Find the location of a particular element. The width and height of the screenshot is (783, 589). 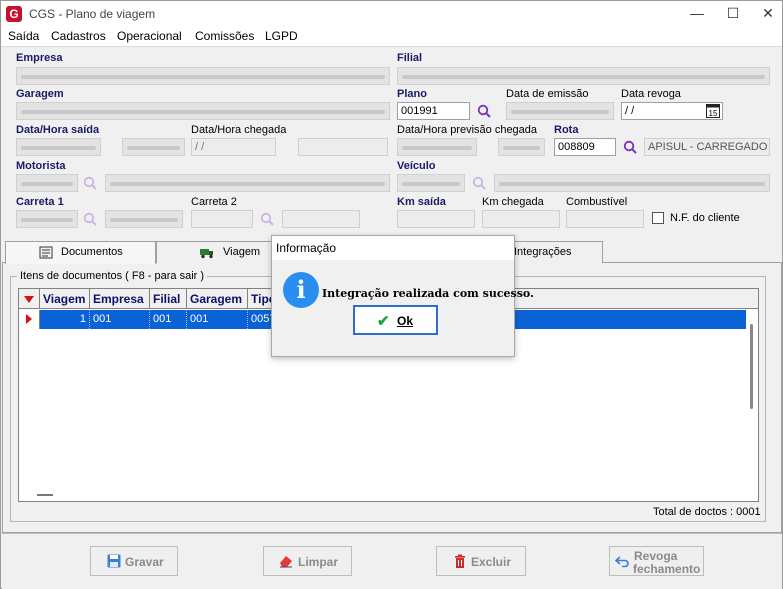

excluir-button: Excluir is located at coordinates (481, 561).